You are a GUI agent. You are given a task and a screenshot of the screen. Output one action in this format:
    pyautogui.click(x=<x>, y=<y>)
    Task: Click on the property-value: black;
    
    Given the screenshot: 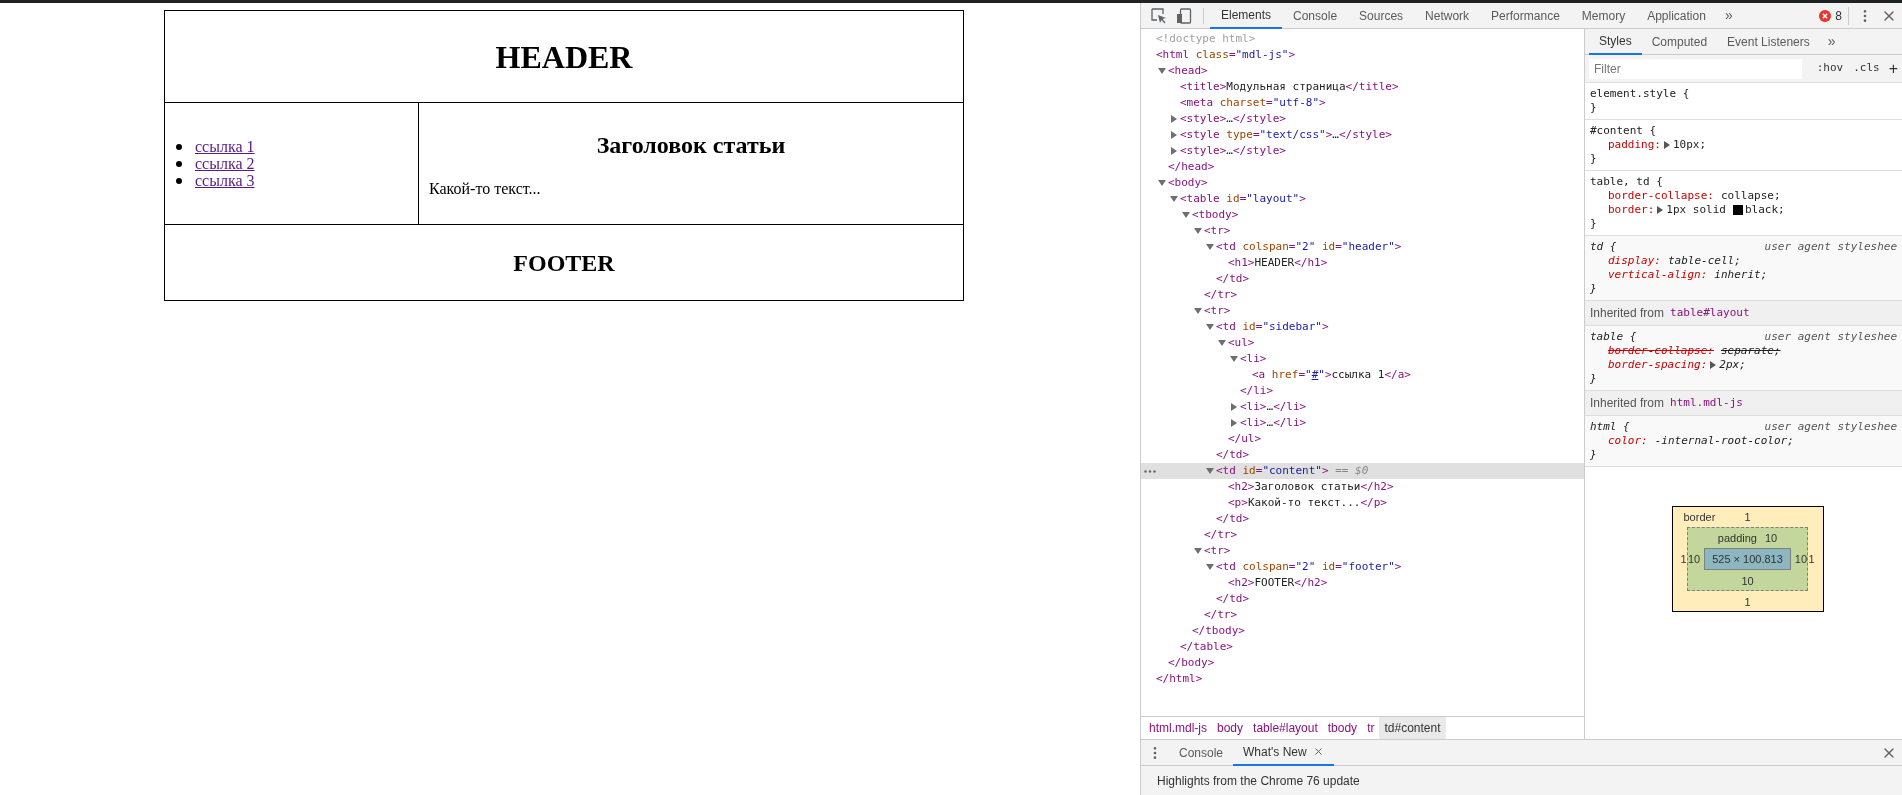 What is the action you would take?
    pyautogui.click(x=1764, y=210)
    